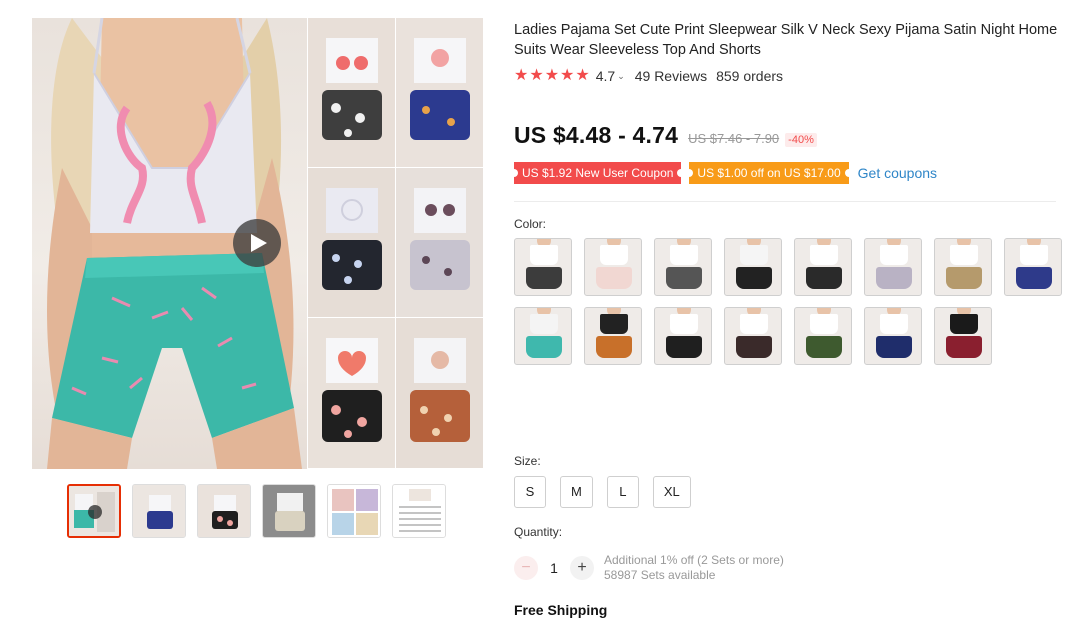  I want to click on color-swatch-navy-flamingo, so click(893, 336).